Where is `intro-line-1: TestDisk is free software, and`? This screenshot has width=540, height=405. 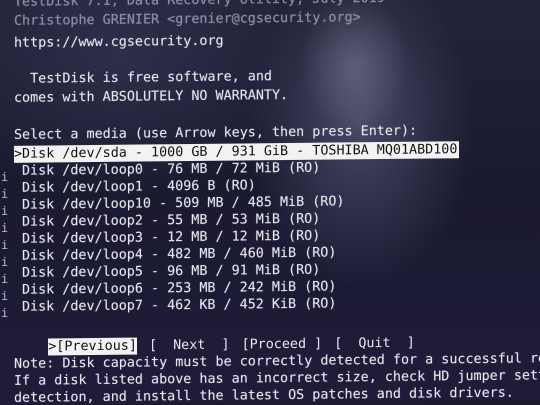
intro-line-1: TestDisk is free software, and is located at coordinates (143, 78).